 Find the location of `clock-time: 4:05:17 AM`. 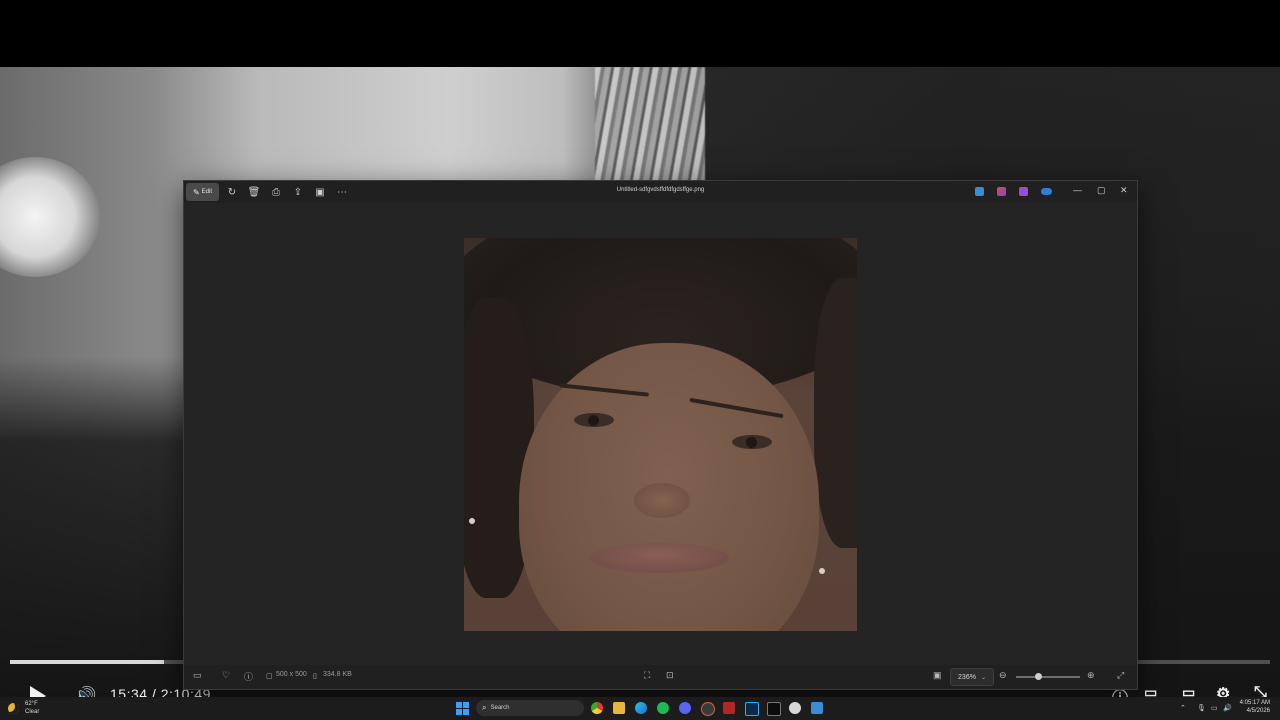

clock-time: 4:05:17 AM is located at coordinates (1254, 703).